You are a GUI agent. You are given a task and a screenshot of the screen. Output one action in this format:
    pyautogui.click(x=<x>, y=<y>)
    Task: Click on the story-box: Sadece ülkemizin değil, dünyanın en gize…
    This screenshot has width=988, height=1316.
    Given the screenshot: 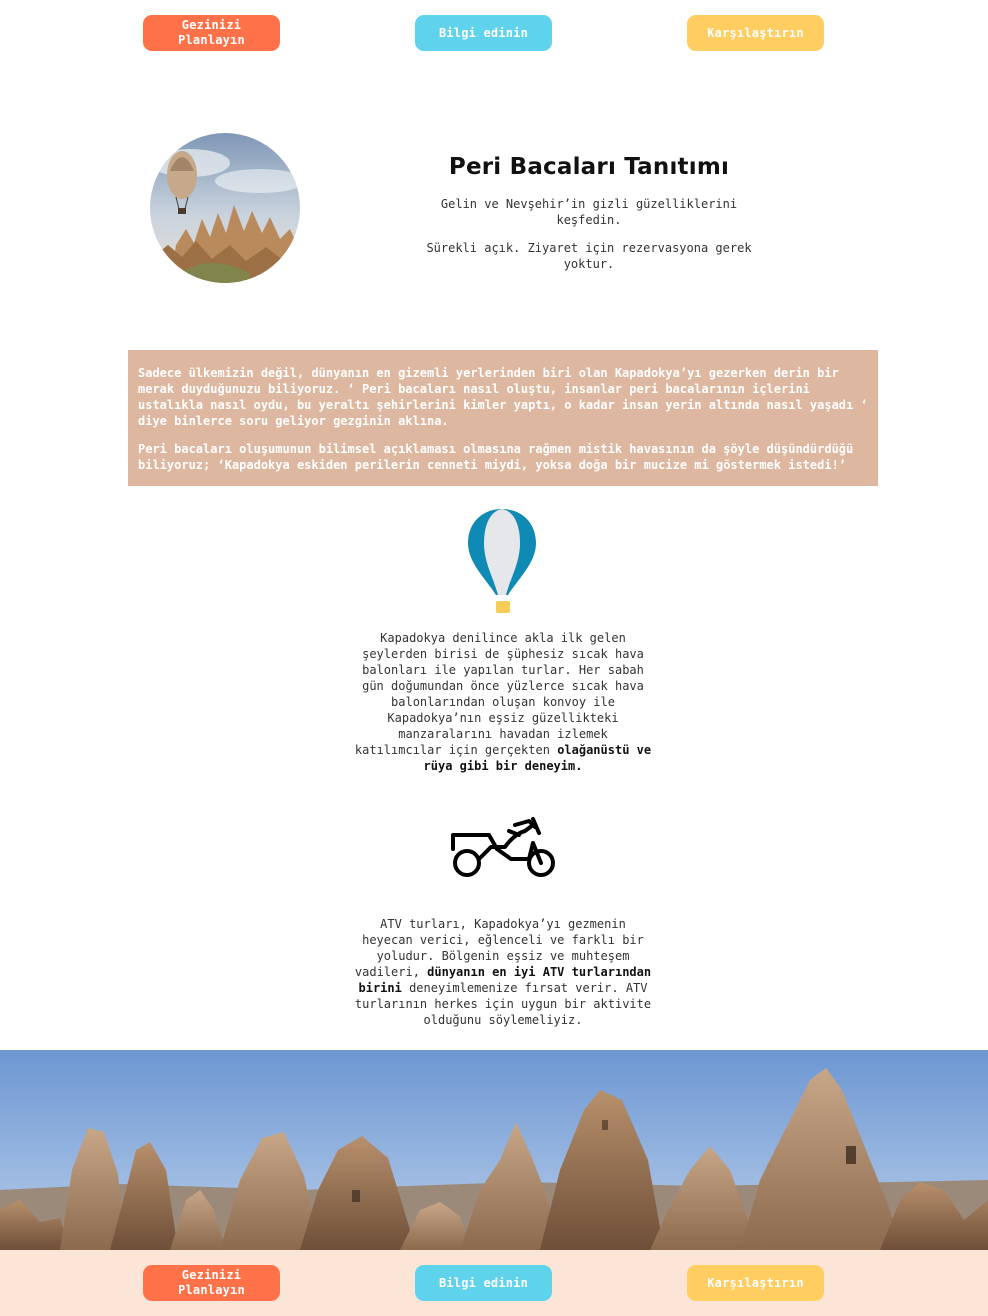 What is the action you would take?
    pyautogui.click(x=503, y=418)
    